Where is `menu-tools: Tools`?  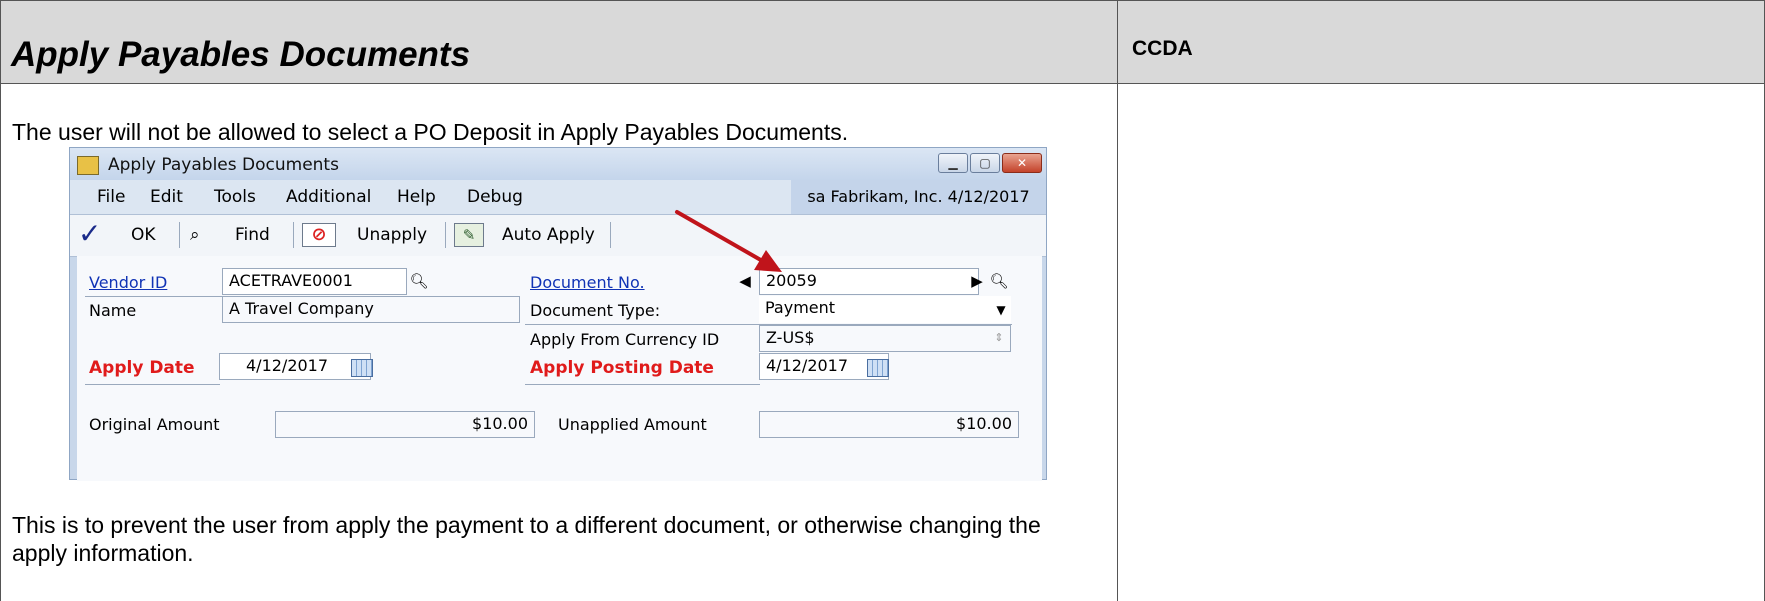
menu-tools: Tools is located at coordinates (235, 197).